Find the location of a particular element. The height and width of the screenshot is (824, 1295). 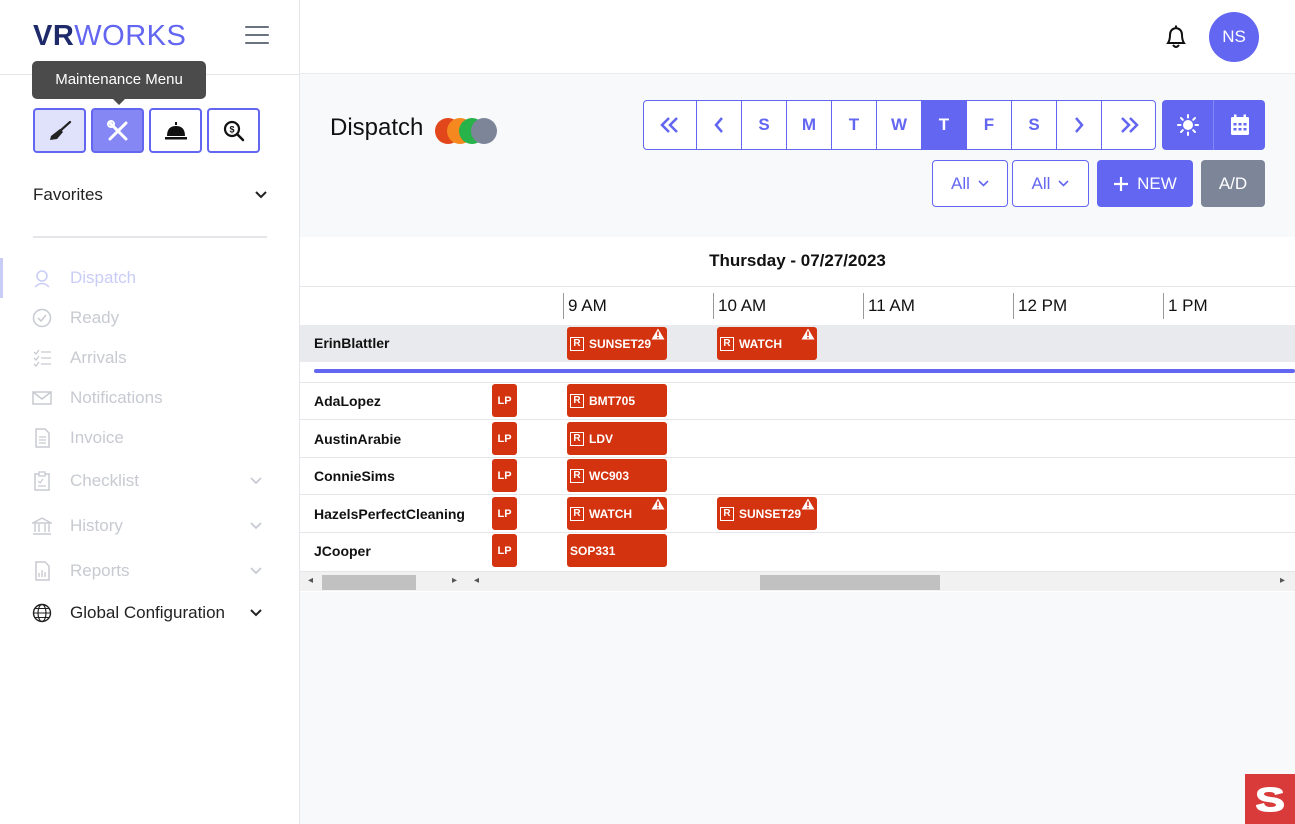

chip-label: SUNSET29 is located at coordinates (770, 513).